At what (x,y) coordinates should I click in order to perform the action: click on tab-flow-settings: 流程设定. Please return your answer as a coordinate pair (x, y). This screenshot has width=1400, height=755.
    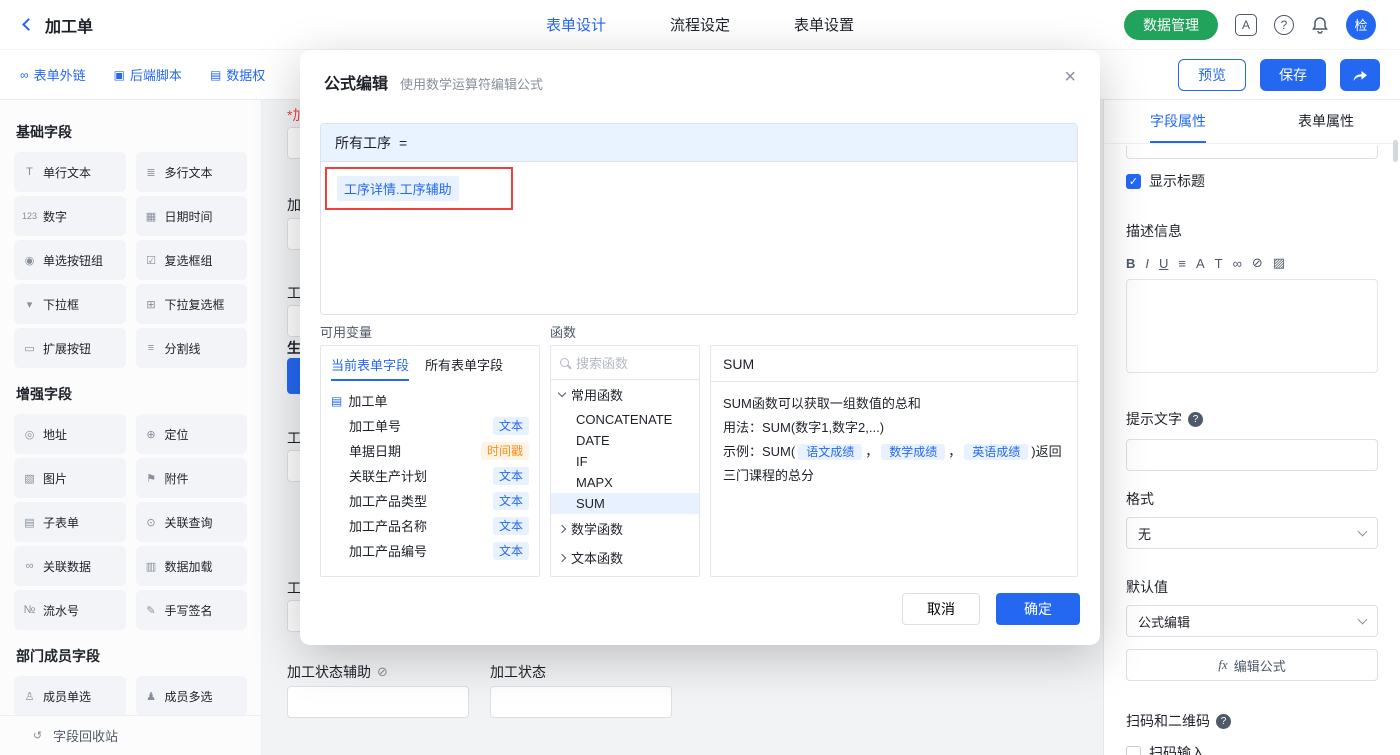
    Looking at the image, I should click on (700, 24).